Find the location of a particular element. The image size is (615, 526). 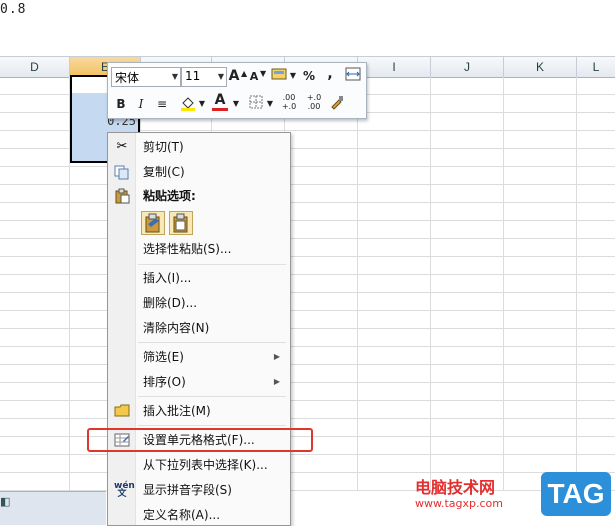

sheet-nav-icon: ◧ is located at coordinates (5, 501).